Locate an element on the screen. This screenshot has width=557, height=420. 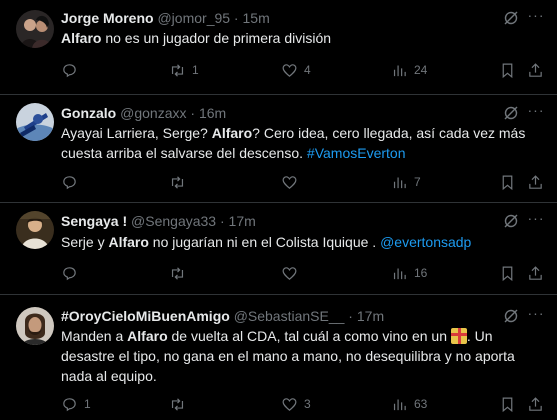
author-handle: @SebastianSE__ is located at coordinates (289, 316).